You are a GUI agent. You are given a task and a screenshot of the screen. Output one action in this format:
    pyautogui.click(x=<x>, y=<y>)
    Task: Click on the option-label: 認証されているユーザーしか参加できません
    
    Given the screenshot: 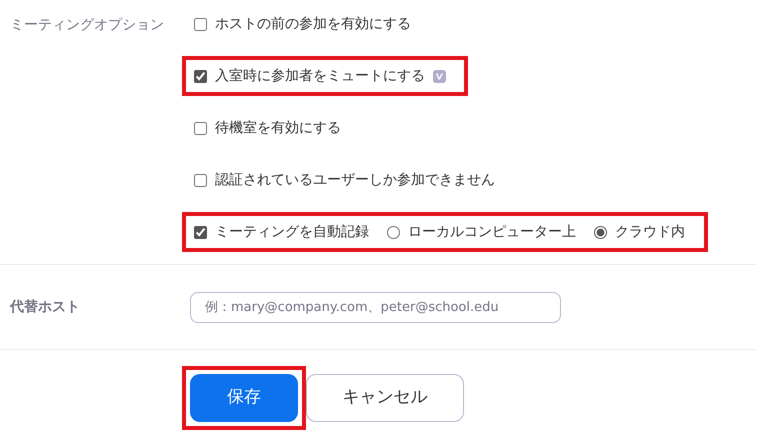 What is the action you would take?
    pyautogui.click(x=355, y=180)
    